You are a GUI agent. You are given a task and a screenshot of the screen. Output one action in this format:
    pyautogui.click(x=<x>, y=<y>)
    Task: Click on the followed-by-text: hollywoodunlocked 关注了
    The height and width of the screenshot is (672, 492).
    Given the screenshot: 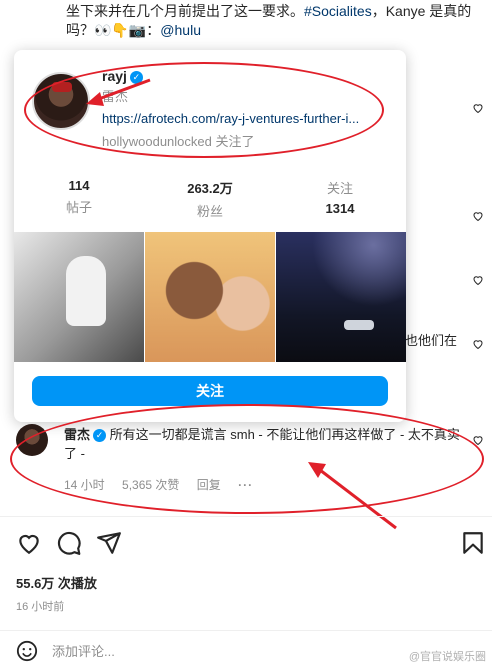 What is the action you would take?
    pyautogui.click(x=178, y=141)
    